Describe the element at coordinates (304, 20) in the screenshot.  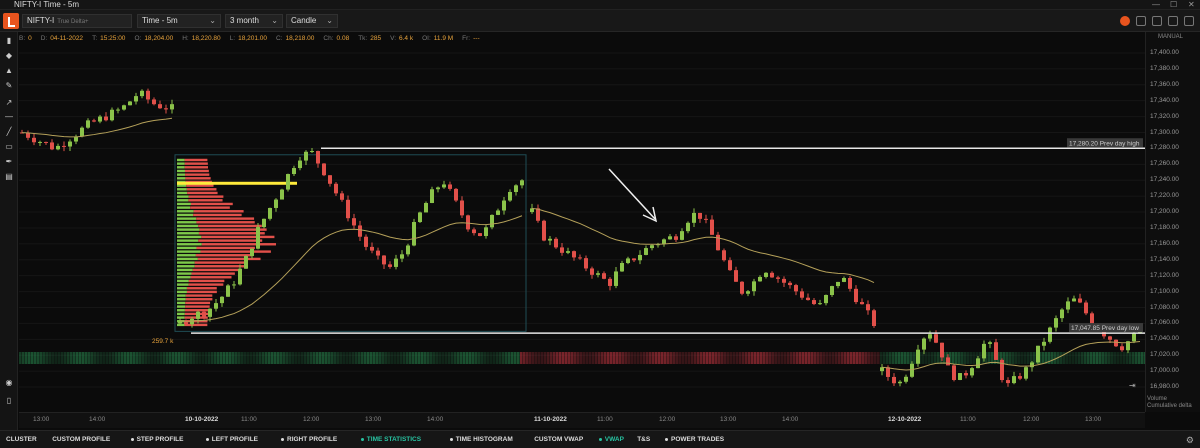
I see `chart-type-value: Candle` at that location.